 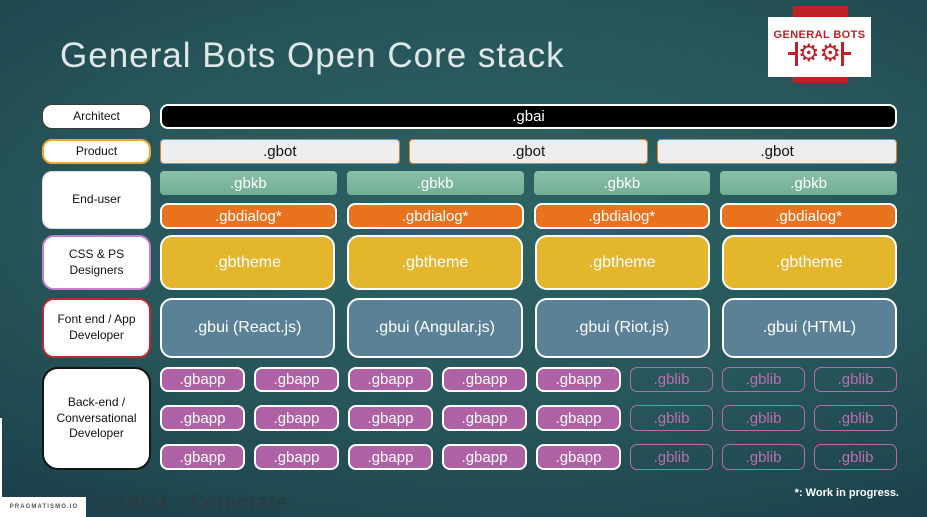 I want to click on row-gbot: .gbot .gbot .gbot, so click(x=529, y=151).